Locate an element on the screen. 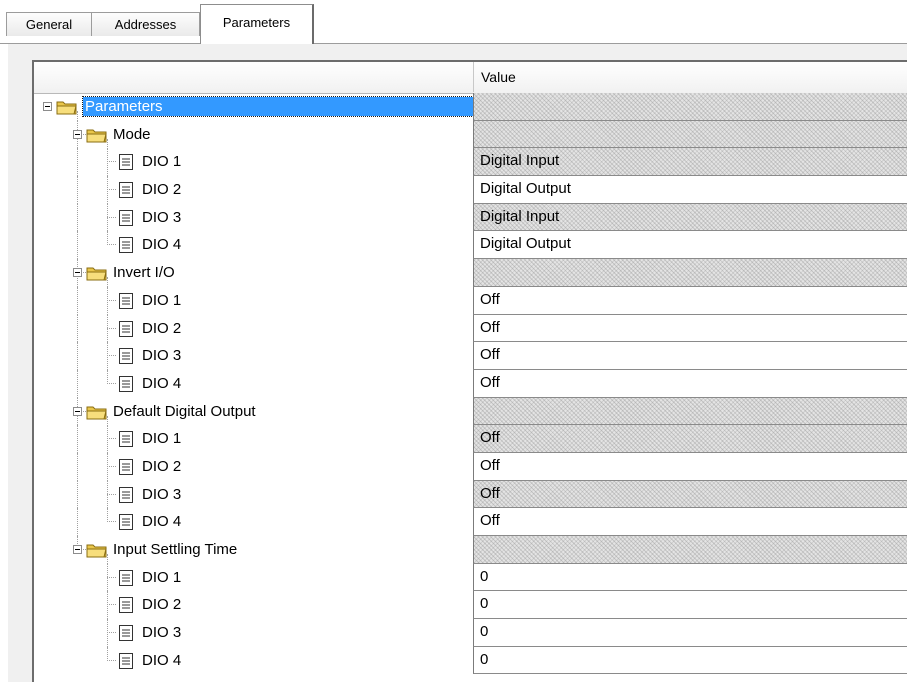  tab-general: General is located at coordinates (49, 24).